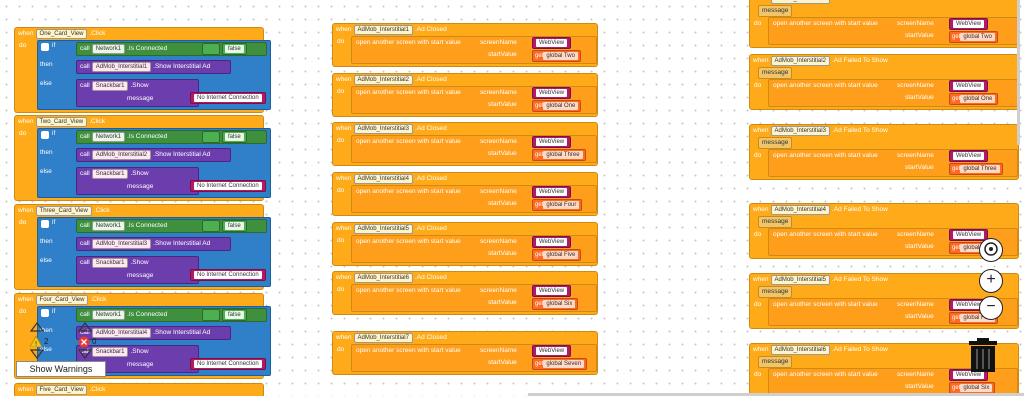  I want to click on zoom-out-button: −, so click(991, 308).